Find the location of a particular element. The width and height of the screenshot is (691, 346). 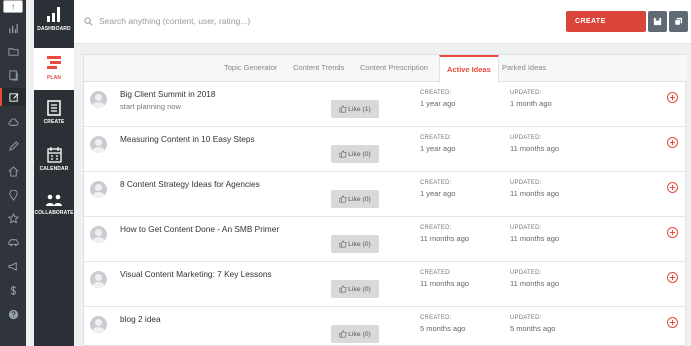

megaphone-icon is located at coordinates (13, 266).